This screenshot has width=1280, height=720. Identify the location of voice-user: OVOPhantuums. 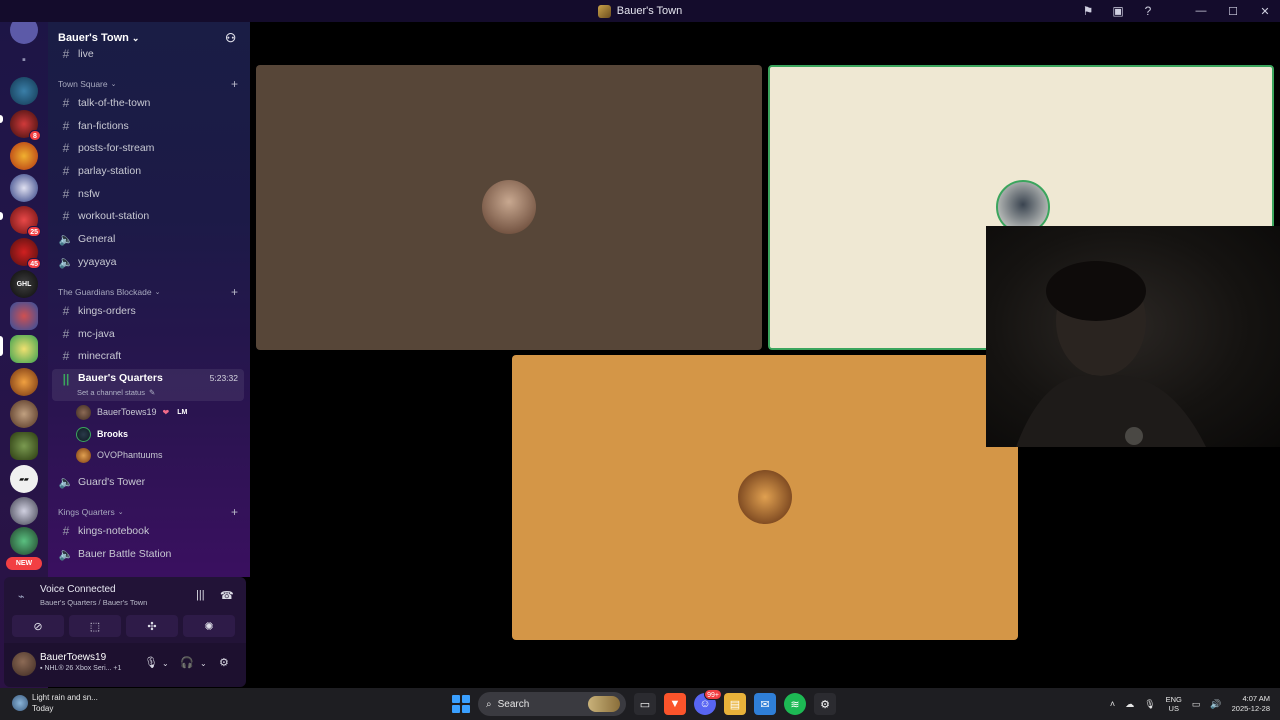
(156, 455).